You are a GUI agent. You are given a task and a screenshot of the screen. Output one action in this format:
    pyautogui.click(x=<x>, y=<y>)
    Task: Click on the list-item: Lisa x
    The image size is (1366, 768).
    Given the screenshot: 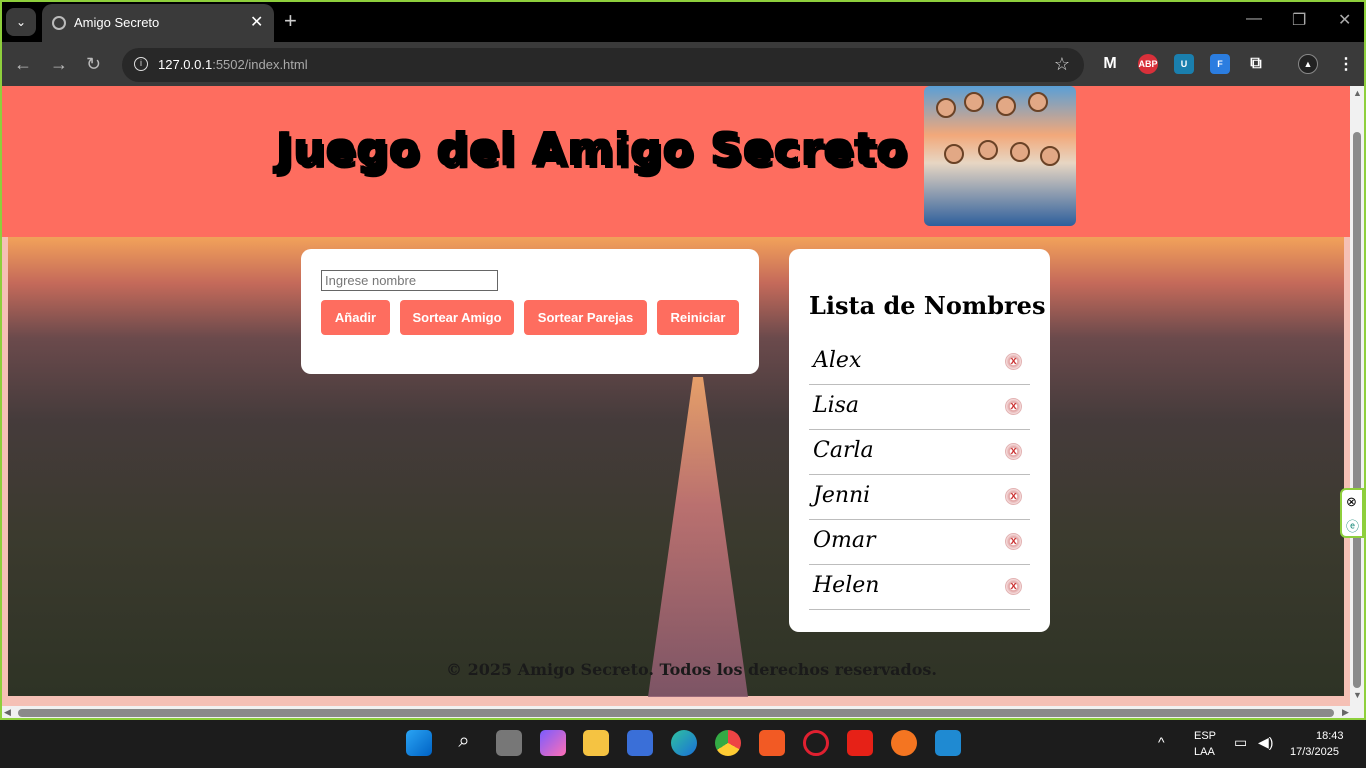 What is the action you would take?
    pyautogui.click(x=919, y=407)
    